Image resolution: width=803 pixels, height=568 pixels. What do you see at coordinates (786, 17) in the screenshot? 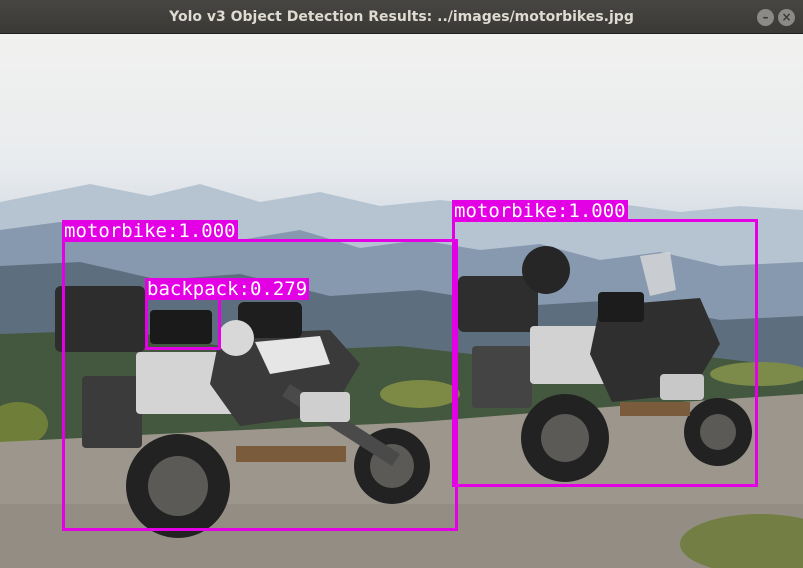
I see `close-icon: ×` at bounding box center [786, 17].